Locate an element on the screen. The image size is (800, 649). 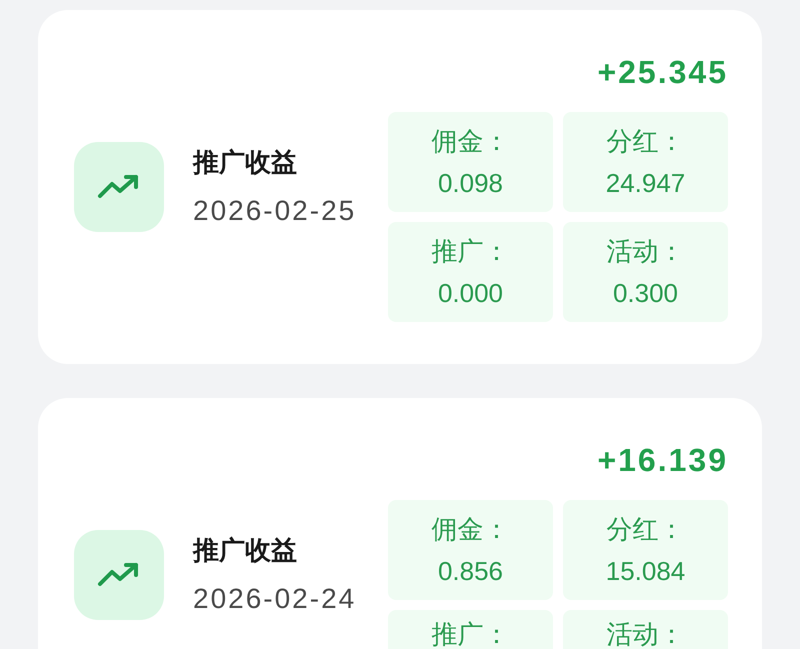
breakdown-cell: 佣金： 0.856 is located at coordinates (470, 550).